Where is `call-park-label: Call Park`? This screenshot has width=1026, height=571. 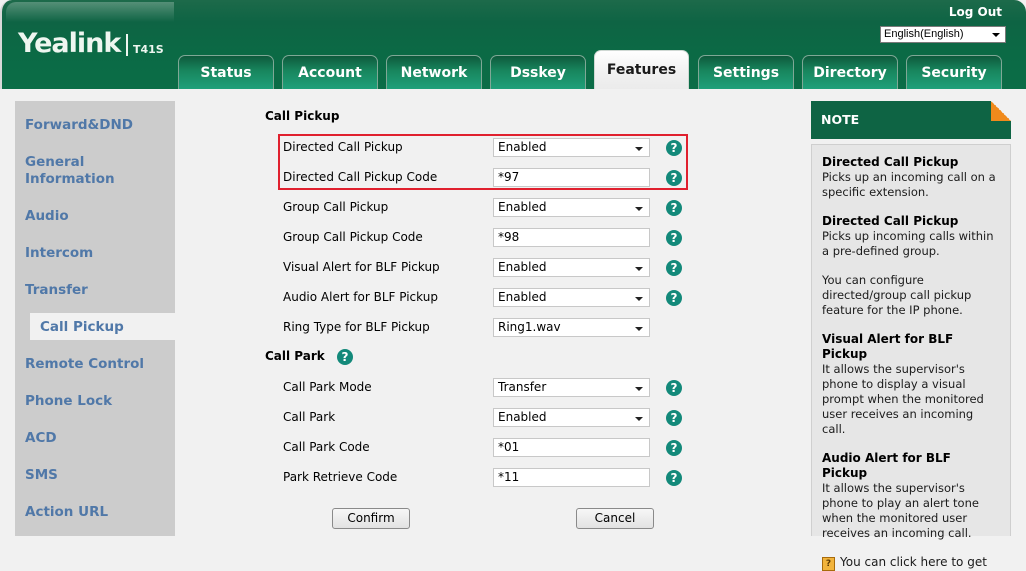
call-park-label: Call Park is located at coordinates (309, 417).